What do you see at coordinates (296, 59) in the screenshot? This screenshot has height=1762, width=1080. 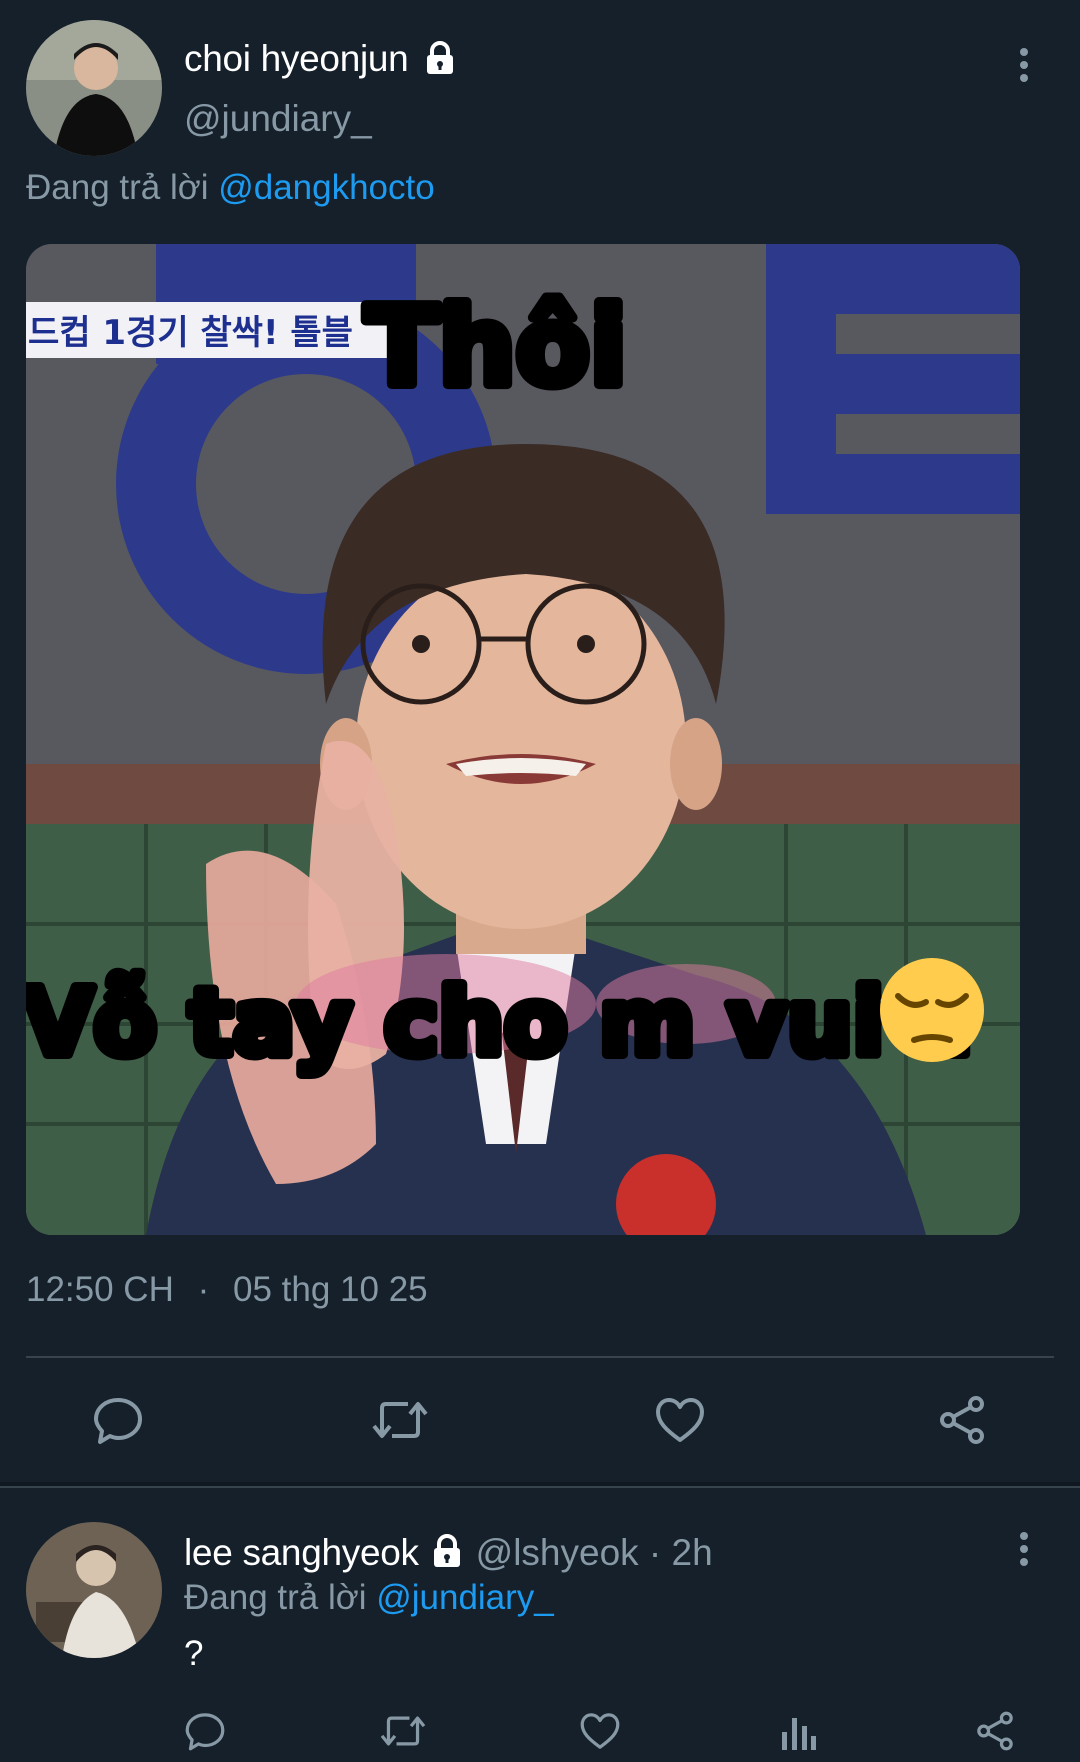 I see `author-name: choi hyeonjun` at bounding box center [296, 59].